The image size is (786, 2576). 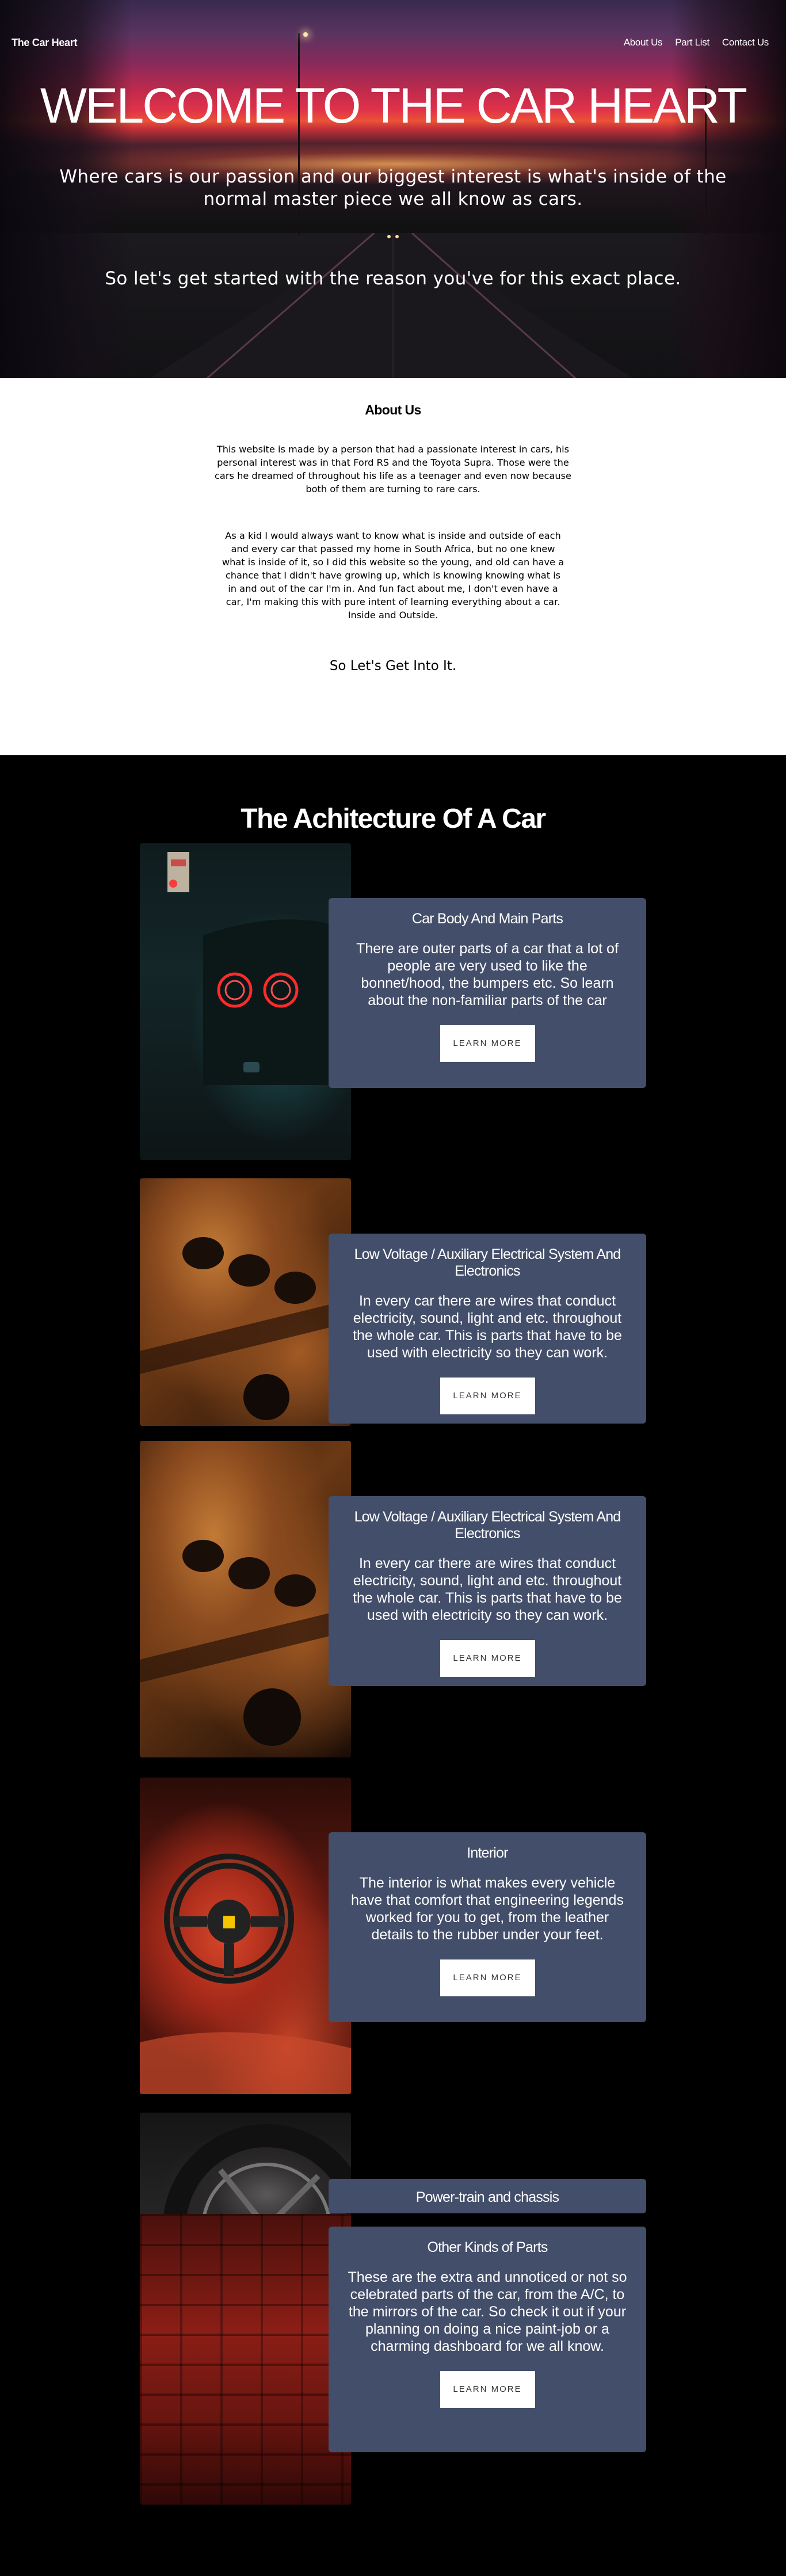 What do you see at coordinates (393, 667) in the screenshot?
I see `about-closing: So Let's Get Into It.` at bounding box center [393, 667].